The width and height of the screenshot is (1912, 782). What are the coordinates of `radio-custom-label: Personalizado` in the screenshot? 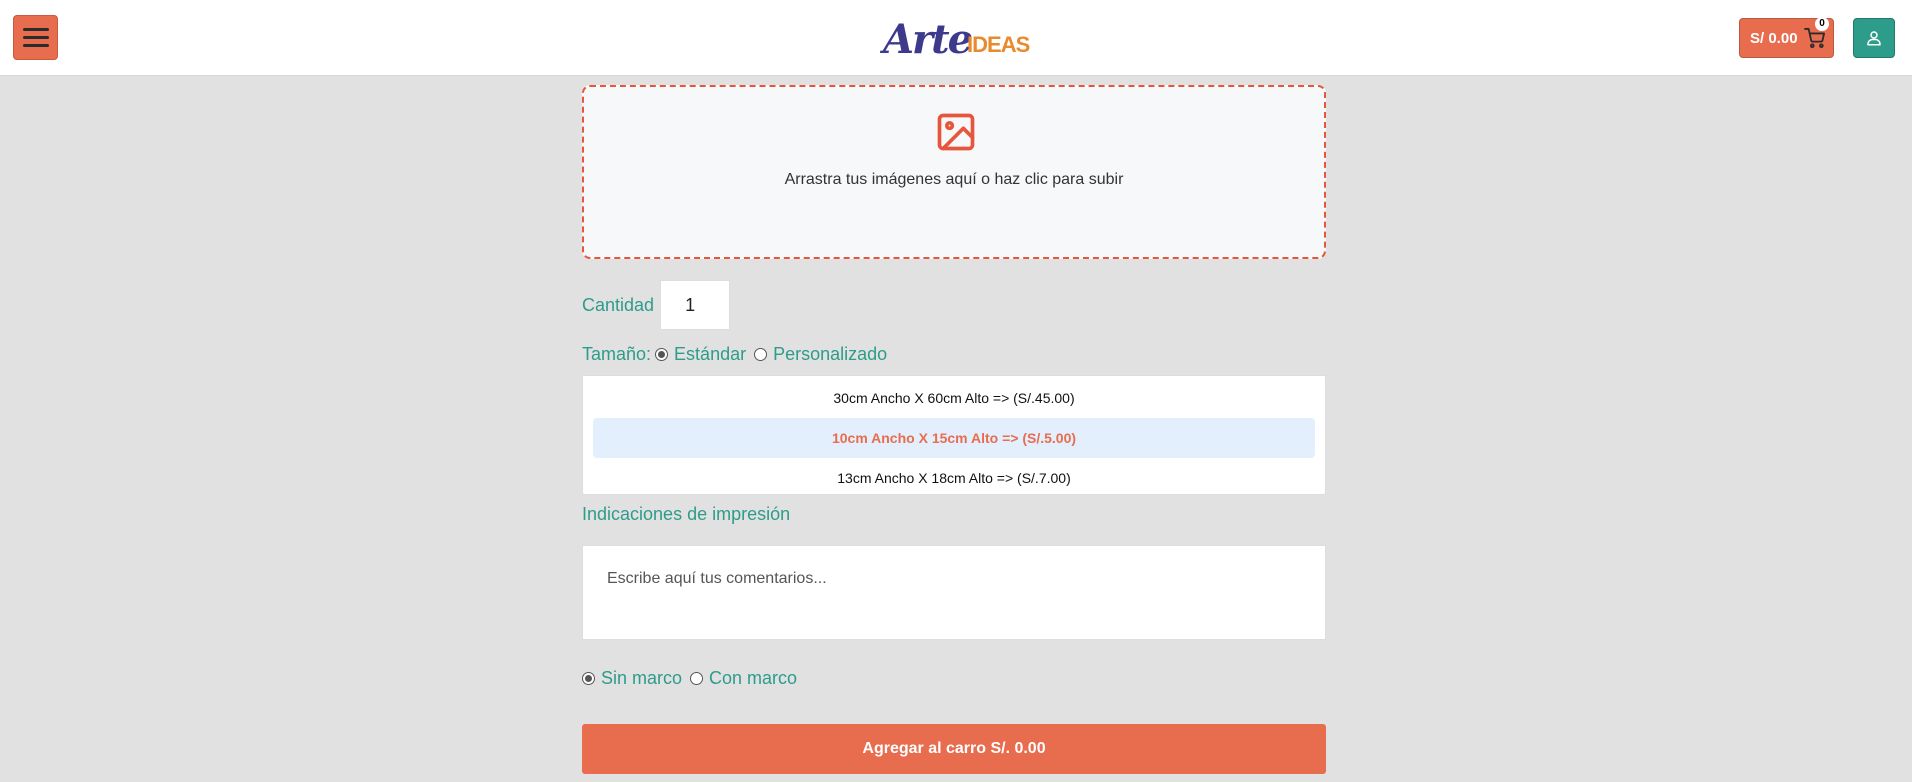 It's located at (830, 354).